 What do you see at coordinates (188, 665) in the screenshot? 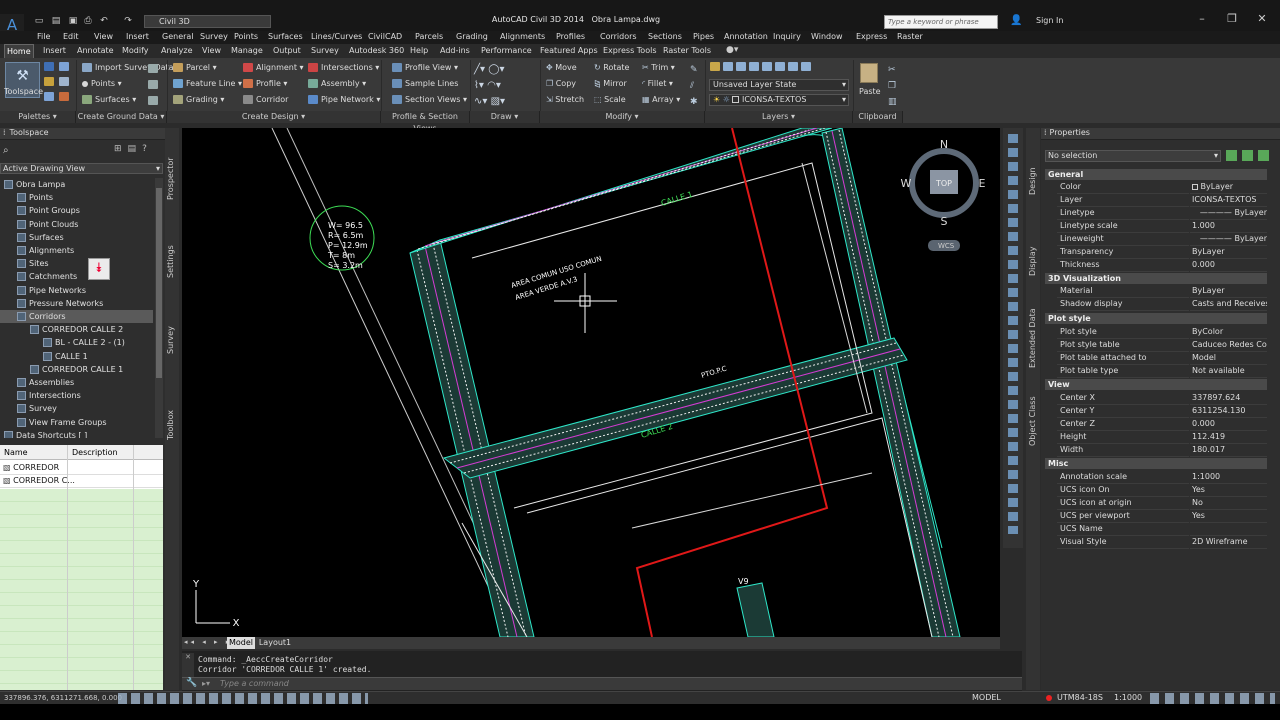
I see `command-close-icon: ✕` at bounding box center [188, 665].